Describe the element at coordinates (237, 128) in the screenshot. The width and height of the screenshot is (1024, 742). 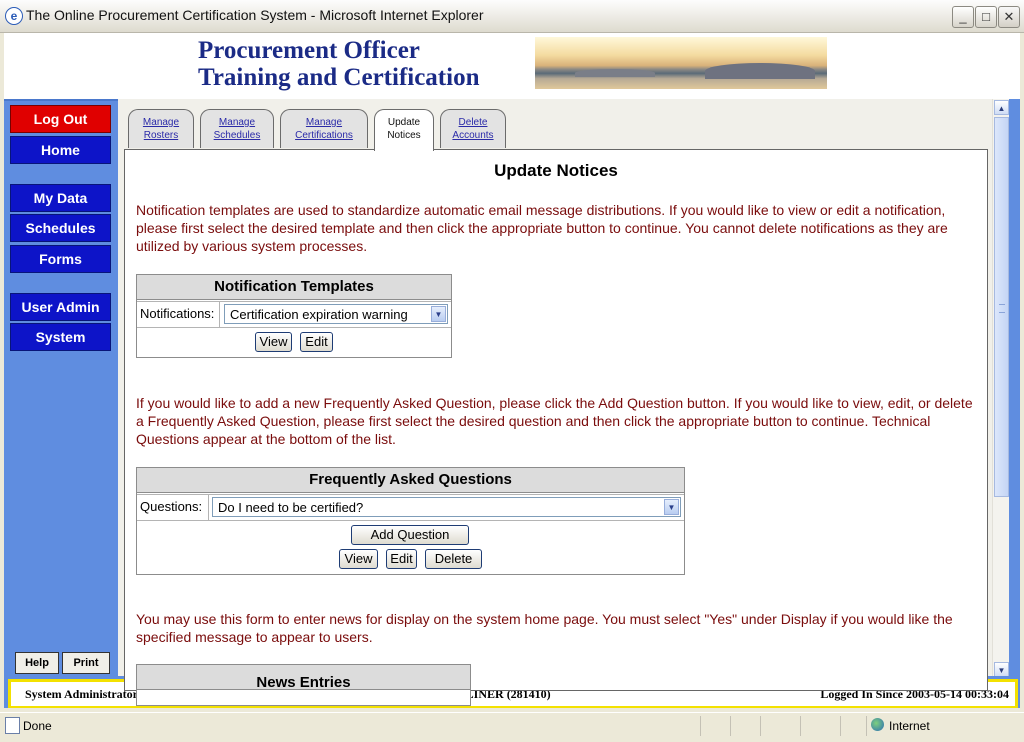
I see `tab-manage-schedules: Manage Schedules` at that location.